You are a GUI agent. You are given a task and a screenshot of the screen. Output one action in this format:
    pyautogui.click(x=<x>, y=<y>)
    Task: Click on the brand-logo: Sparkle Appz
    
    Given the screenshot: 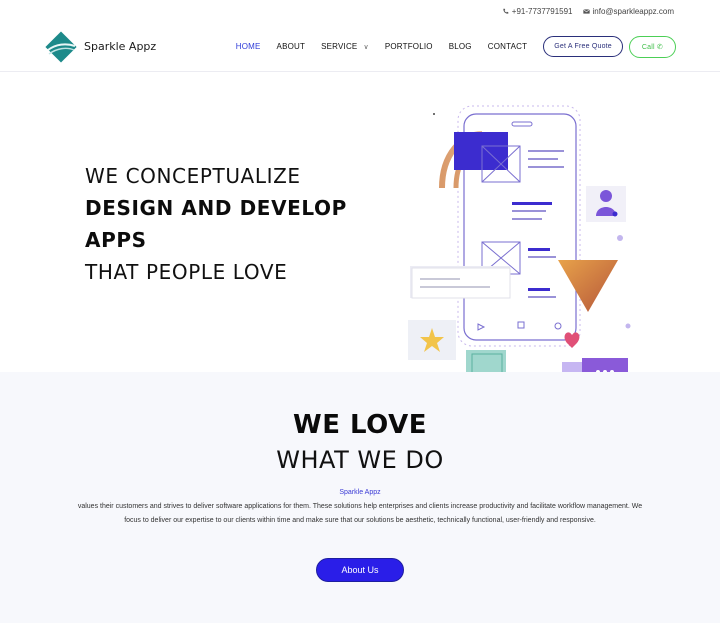 What is the action you would take?
    pyautogui.click(x=100, y=47)
    